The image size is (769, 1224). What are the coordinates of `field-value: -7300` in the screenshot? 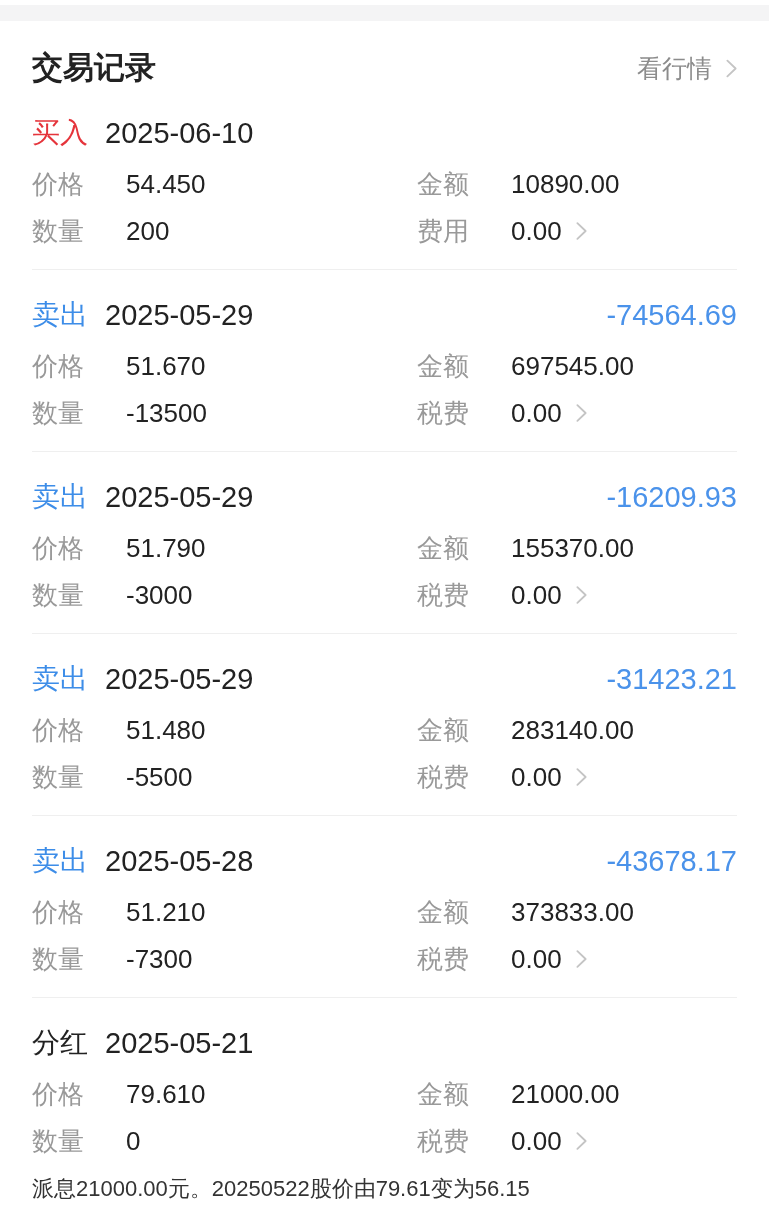 It's located at (159, 959).